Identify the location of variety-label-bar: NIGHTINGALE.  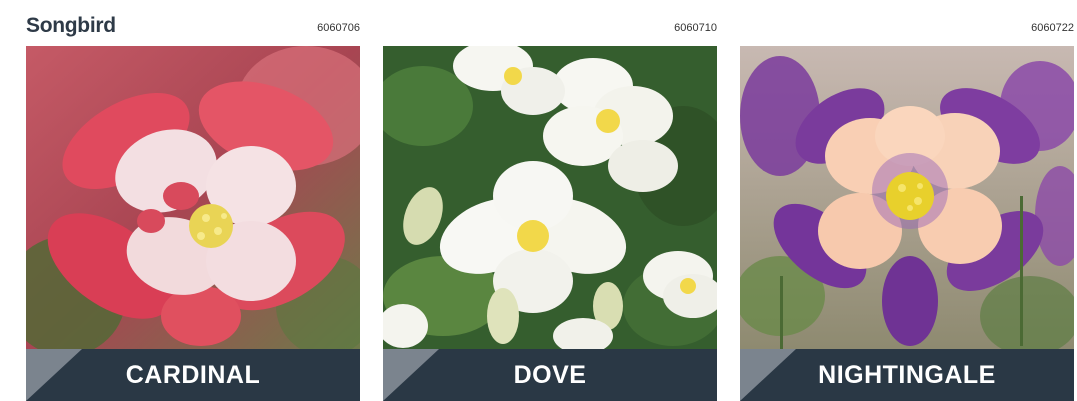
(907, 375).